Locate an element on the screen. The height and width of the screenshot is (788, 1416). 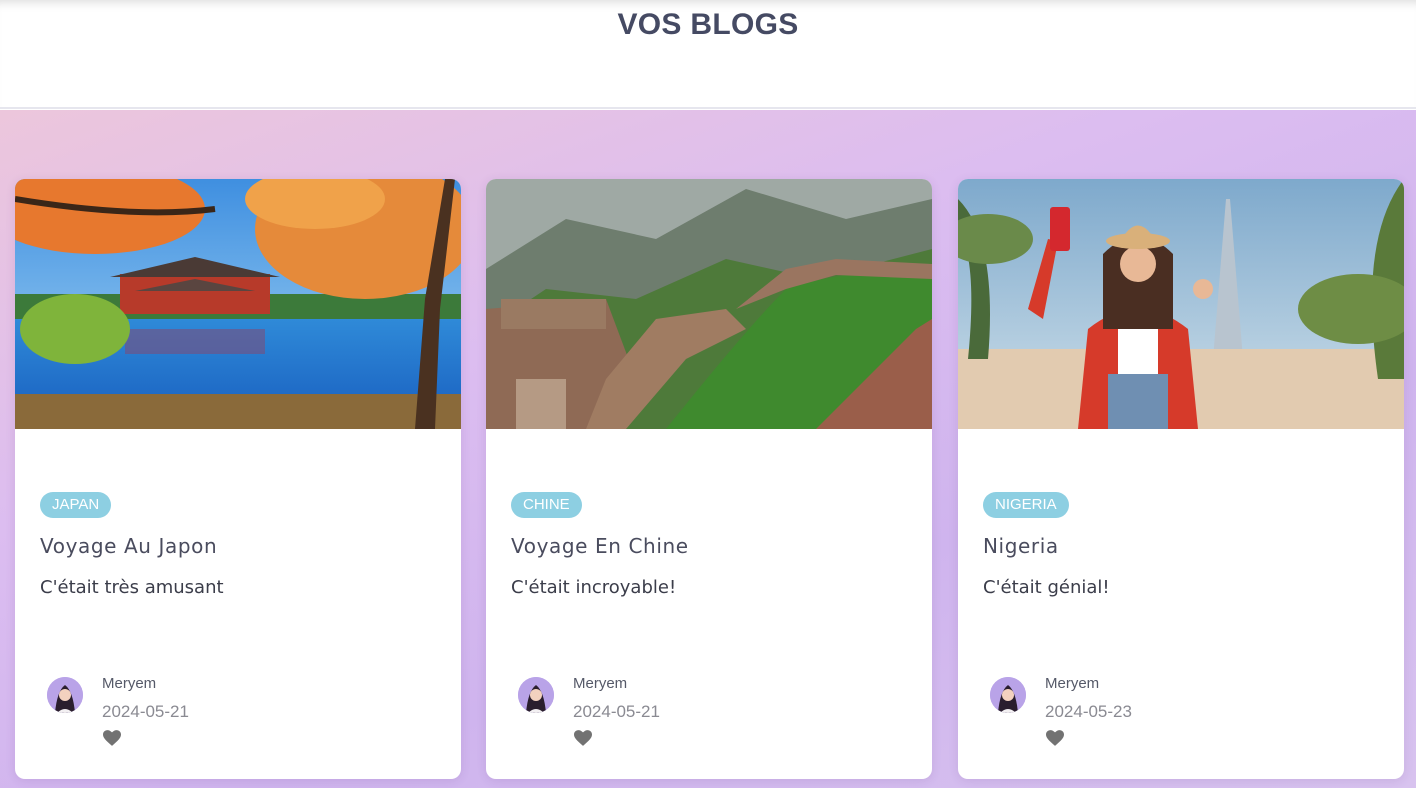
blog-description: C'était très amusant is located at coordinates (132, 587).